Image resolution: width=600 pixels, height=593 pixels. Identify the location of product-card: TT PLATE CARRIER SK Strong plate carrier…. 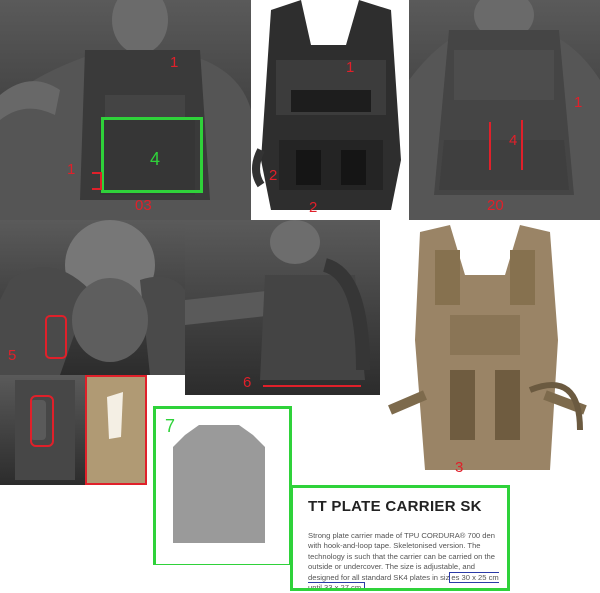
(400, 538).